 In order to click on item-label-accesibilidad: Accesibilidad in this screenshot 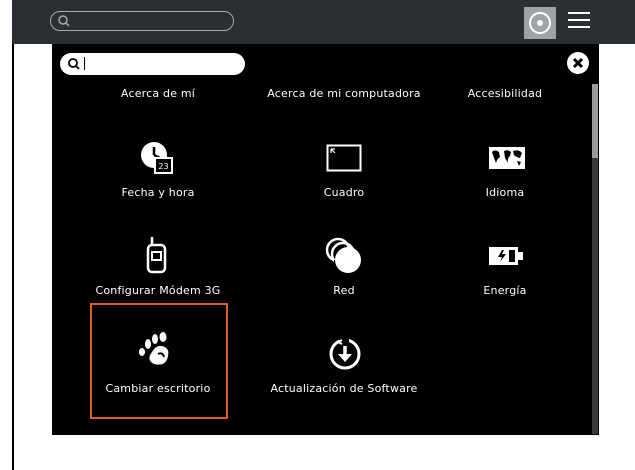, I will do `click(505, 93)`.